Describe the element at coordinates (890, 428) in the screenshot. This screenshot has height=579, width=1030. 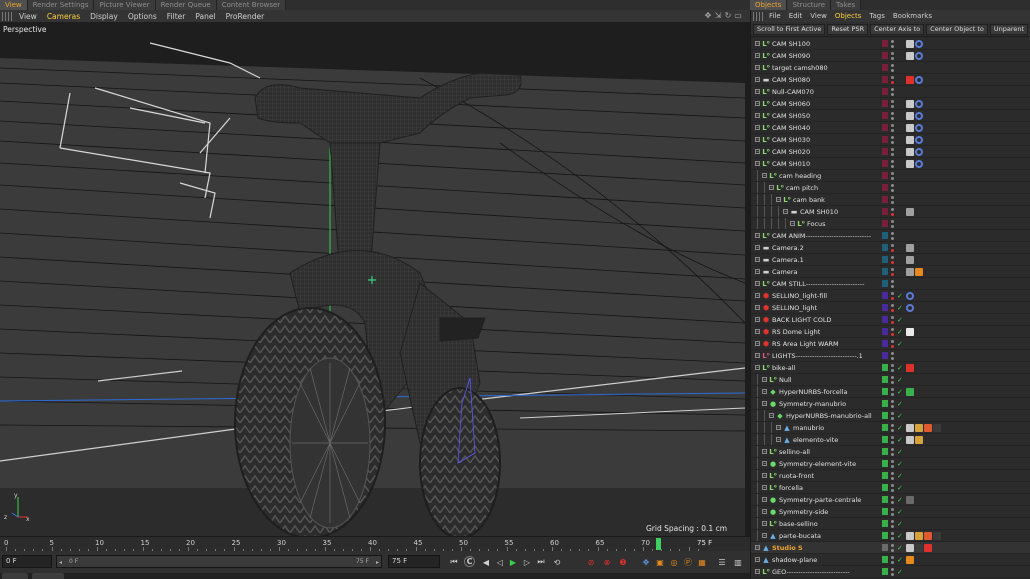
I see `object-row: − ▲ manubrio ✓` at that location.